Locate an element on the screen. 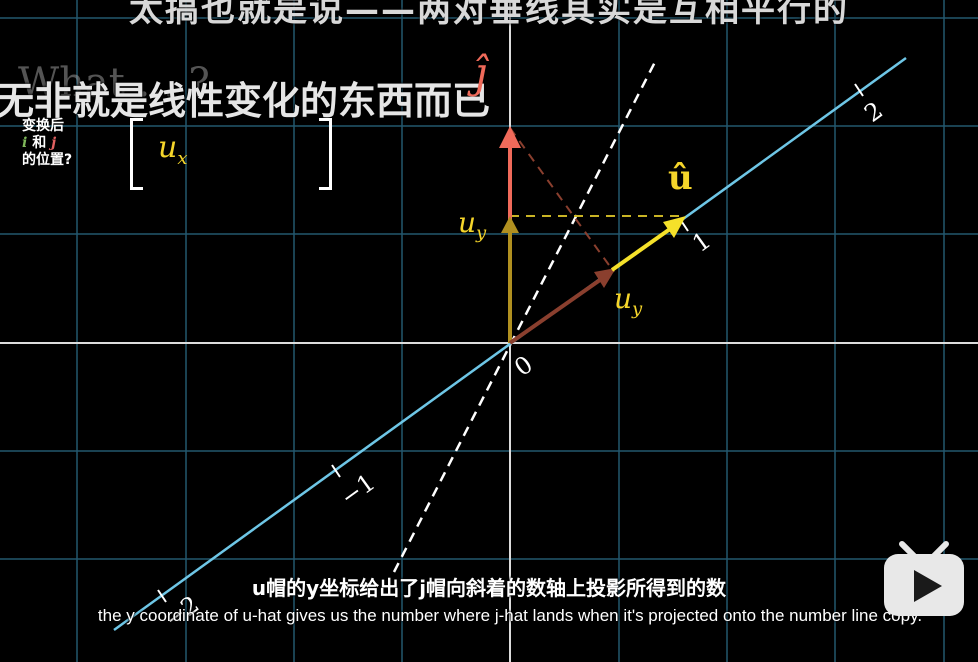 Image resolution: width=978 pixels, height=662 pixels. j-hat-label: ĵ is located at coordinates (481, 72).